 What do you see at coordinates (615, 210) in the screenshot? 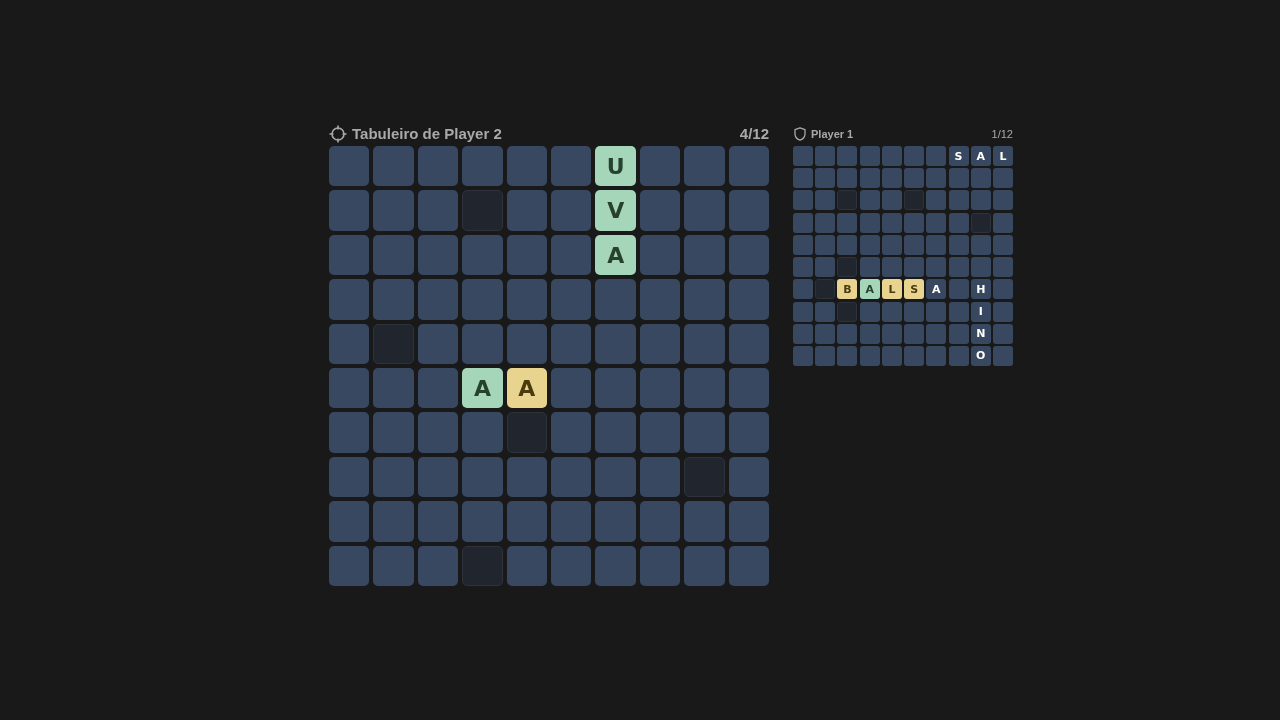
I see `letter-tile: V` at bounding box center [615, 210].